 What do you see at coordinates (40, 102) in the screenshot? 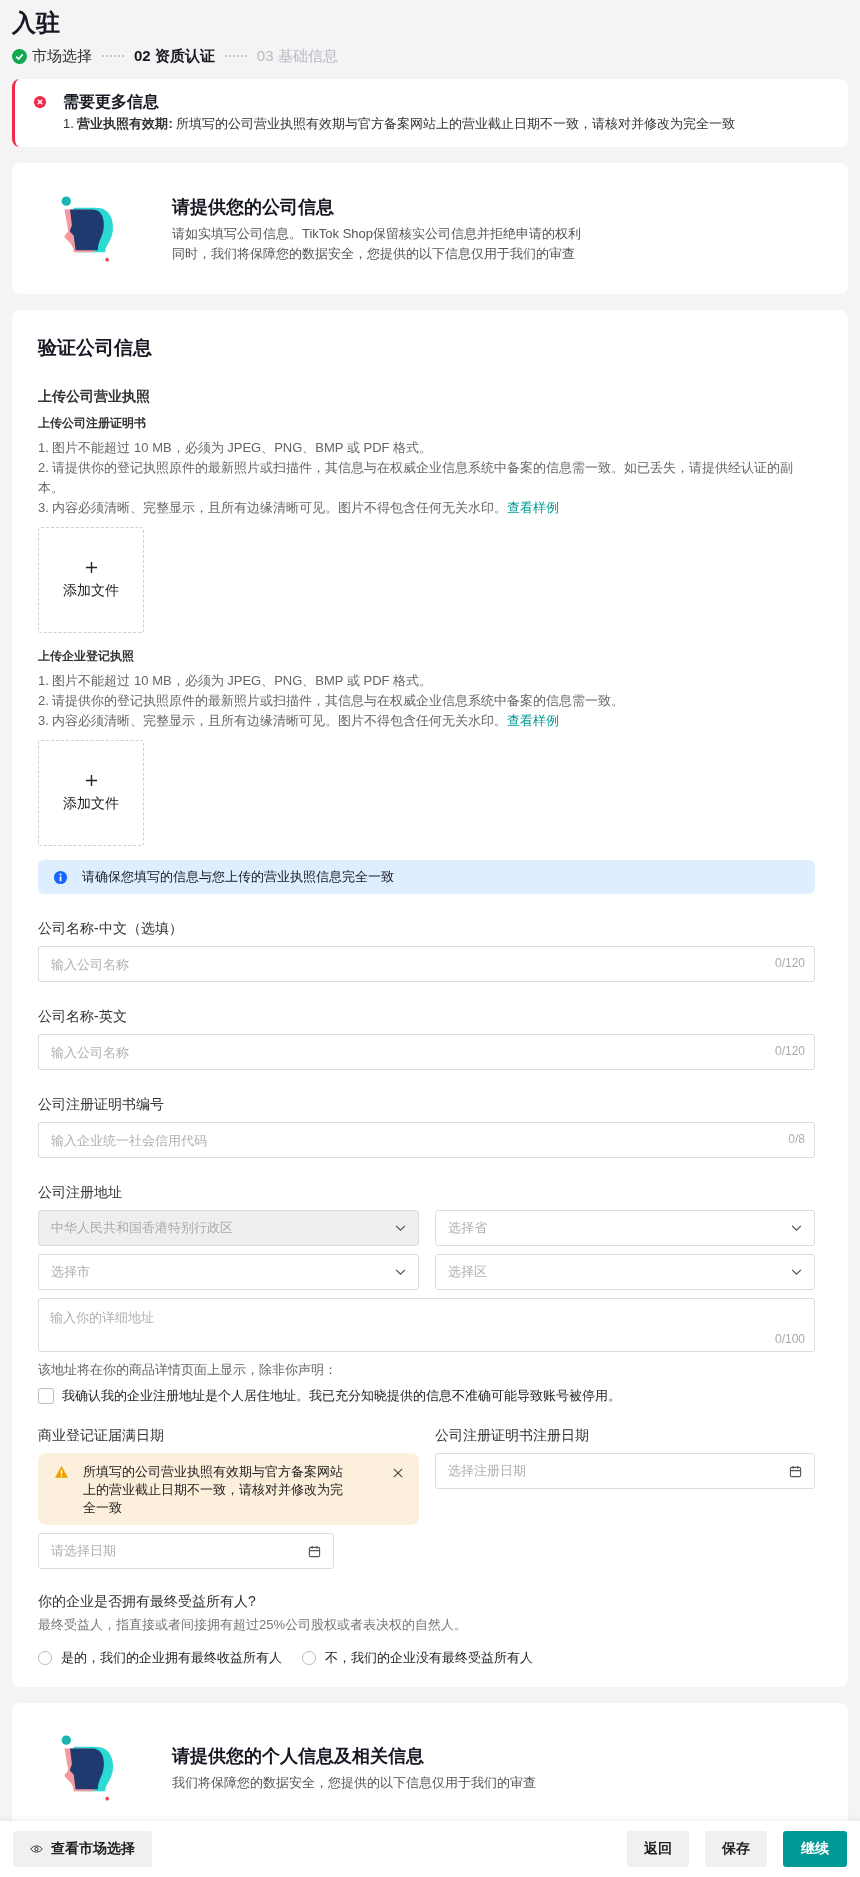
I see `error-icon` at bounding box center [40, 102].